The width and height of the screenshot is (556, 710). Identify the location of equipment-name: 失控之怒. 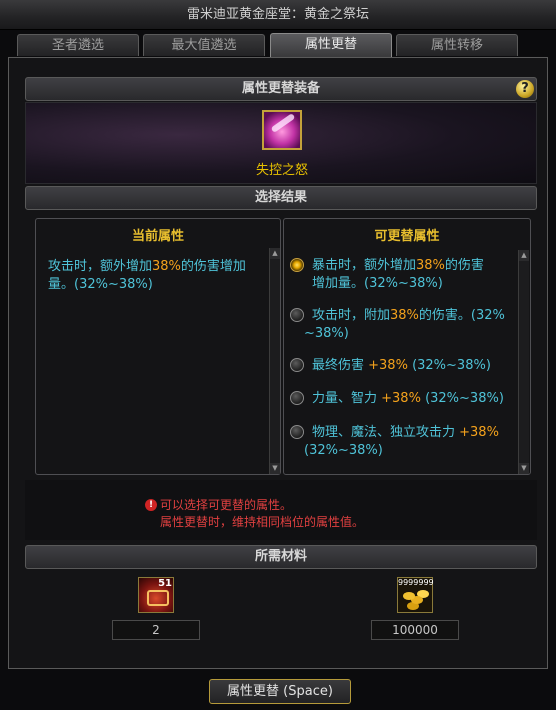
(281, 170).